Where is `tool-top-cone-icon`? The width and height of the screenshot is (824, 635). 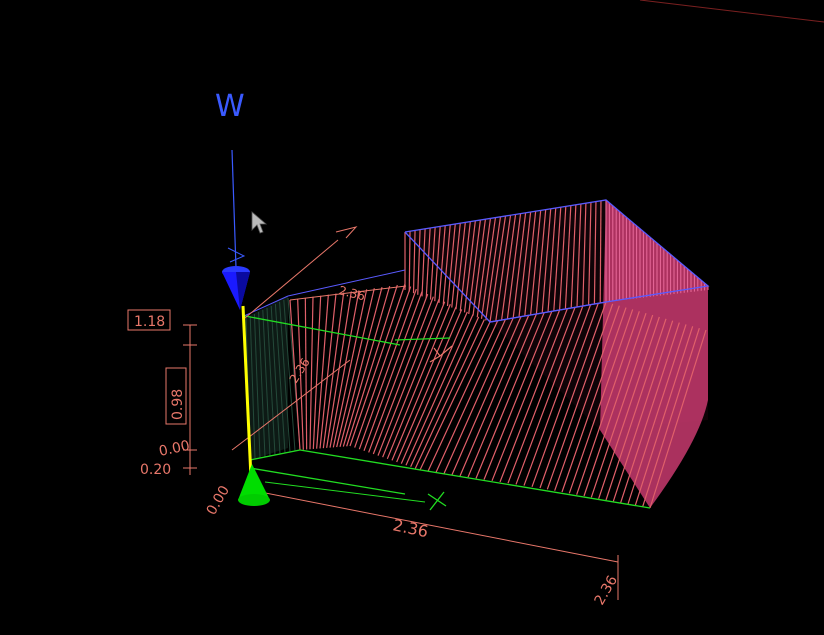
tool-top-cone-icon is located at coordinates (236, 288).